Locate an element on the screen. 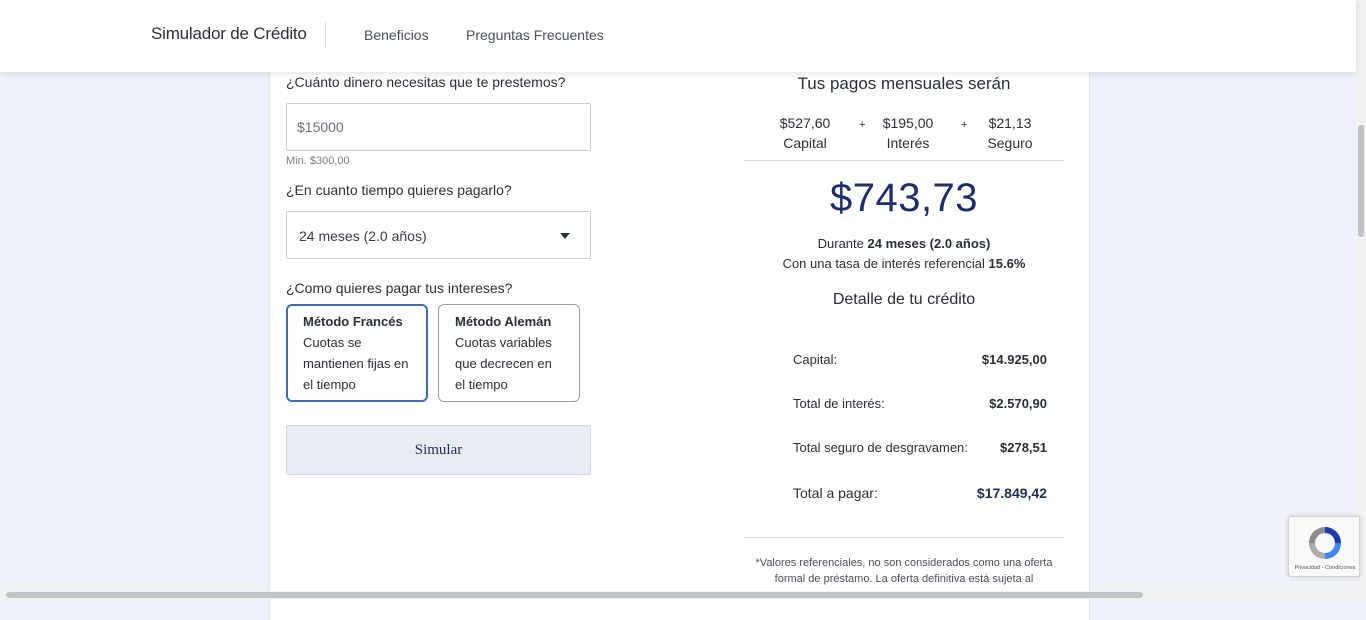  breakdown-capital-label: Capital is located at coordinates (805, 143).